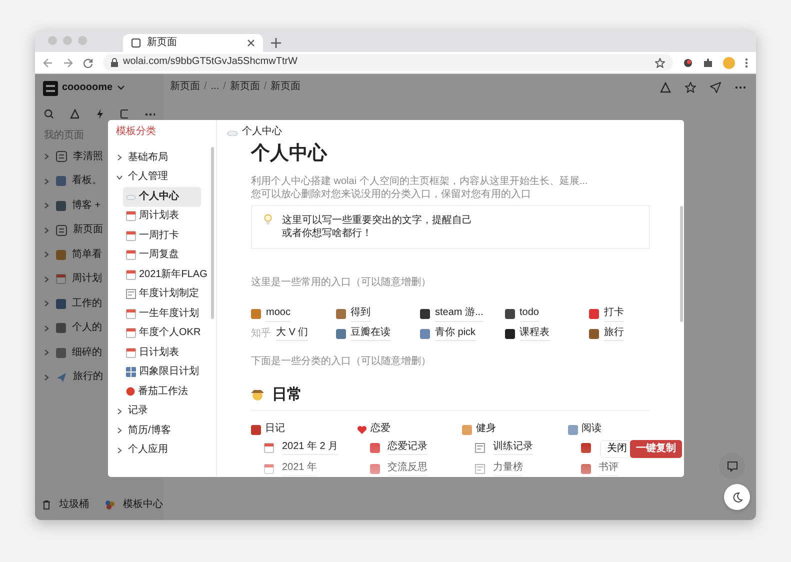  Describe the element at coordinates (162, 196) in the screenshot. I see `template-item: 个人中心` at that location.